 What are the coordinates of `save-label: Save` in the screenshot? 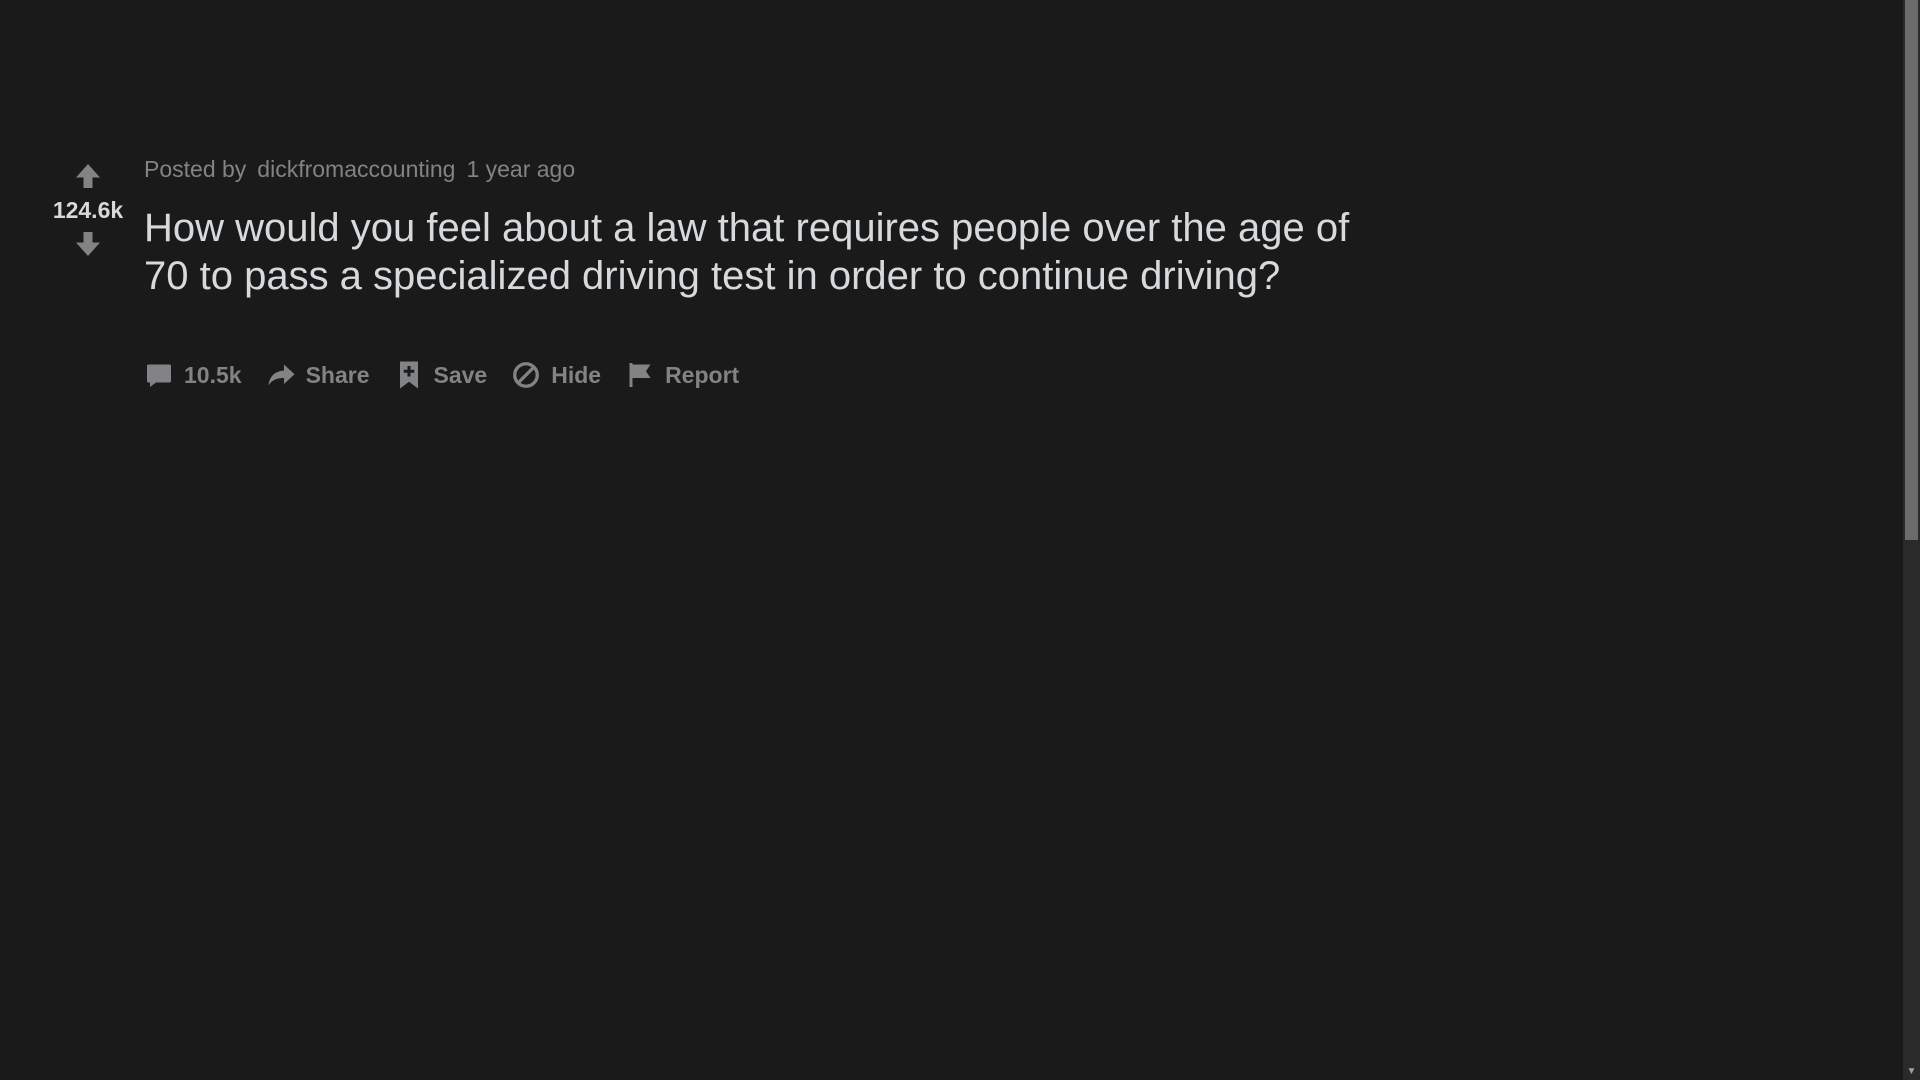 It's located at (460, 374).